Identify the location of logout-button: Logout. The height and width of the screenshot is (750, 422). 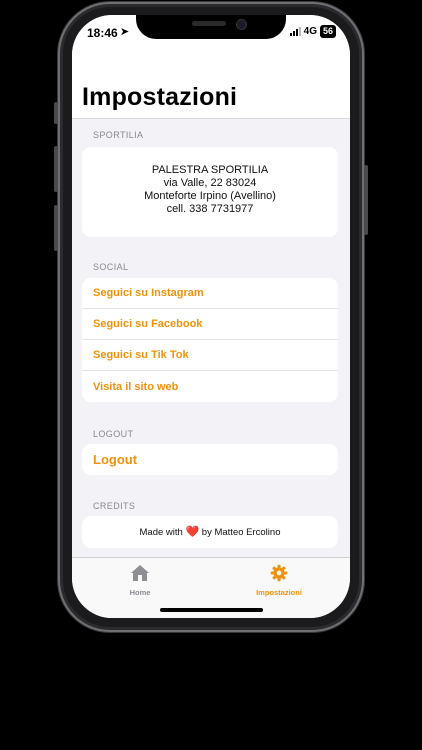
(210, 459).